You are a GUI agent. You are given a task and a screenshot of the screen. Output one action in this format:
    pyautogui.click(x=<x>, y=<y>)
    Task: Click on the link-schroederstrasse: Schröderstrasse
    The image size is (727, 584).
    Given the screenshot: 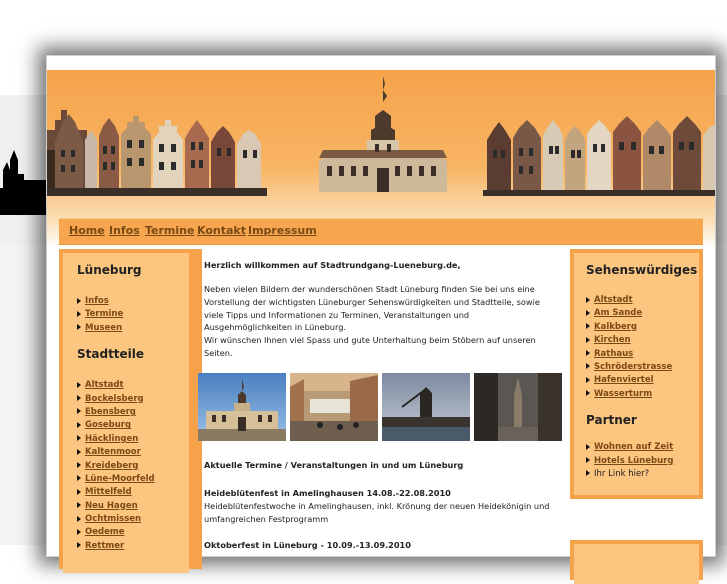 What is the action you would take?
    pyautogui.click(x=633, y=367)
    